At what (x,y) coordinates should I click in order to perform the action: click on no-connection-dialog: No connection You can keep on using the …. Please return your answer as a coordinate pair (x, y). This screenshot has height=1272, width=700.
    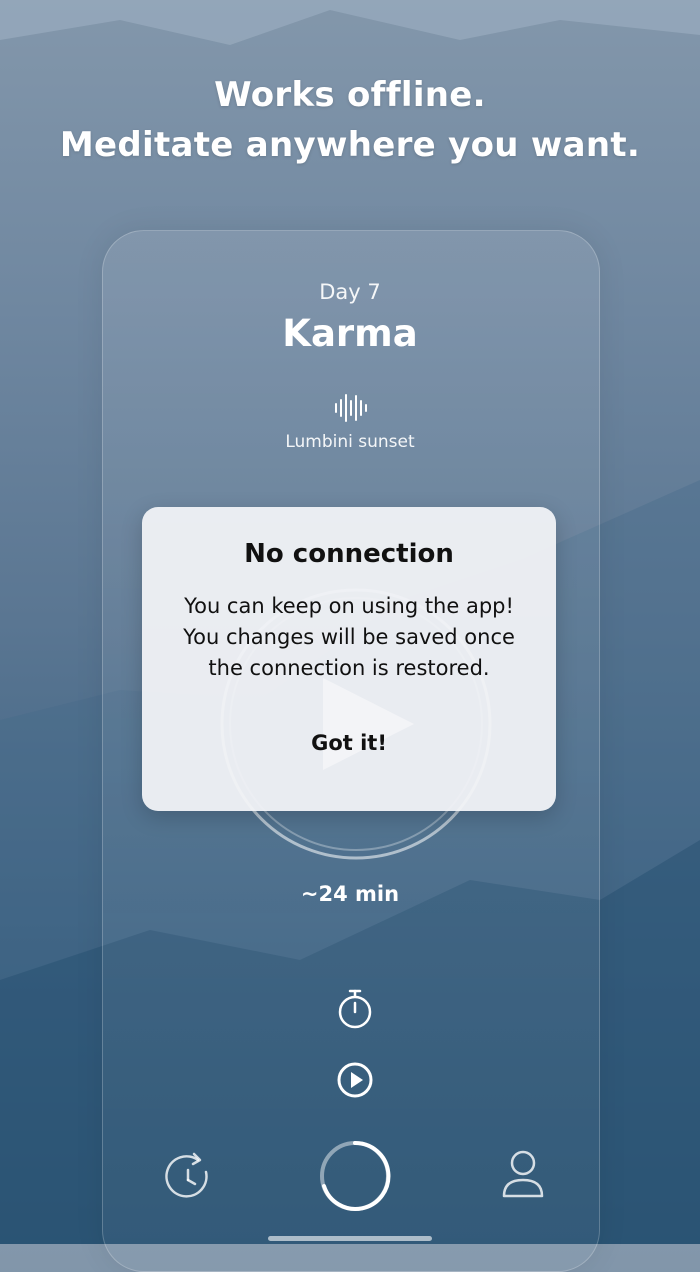
    Looking at the image, I should click on (349, 659).